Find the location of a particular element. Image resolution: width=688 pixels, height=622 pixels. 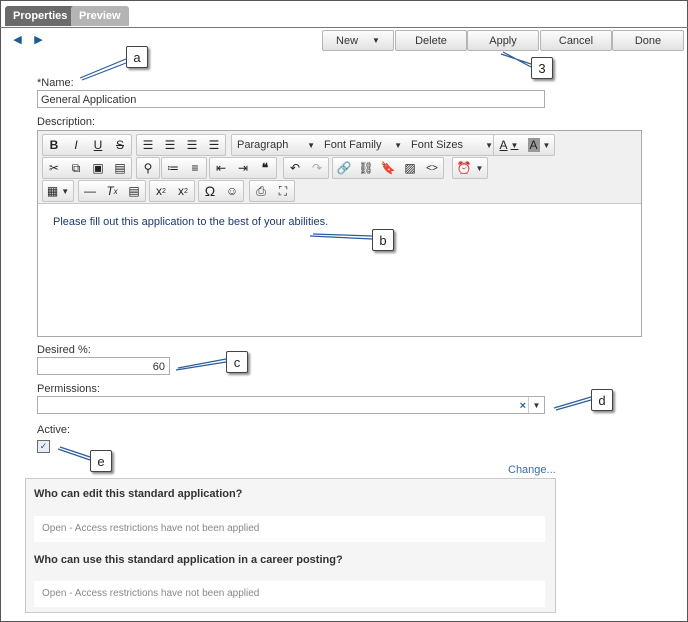

bookmark-icon: 🔖 is located at coordinates (388, 168).